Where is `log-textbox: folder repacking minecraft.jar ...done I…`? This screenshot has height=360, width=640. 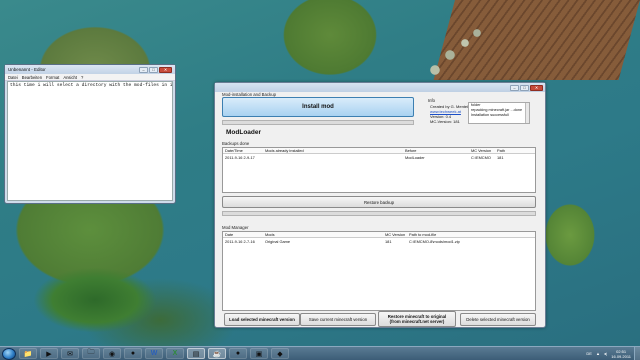
log-textbox: folder repacking minecraft.jar ...done I… is located at coordinates (499, 113).